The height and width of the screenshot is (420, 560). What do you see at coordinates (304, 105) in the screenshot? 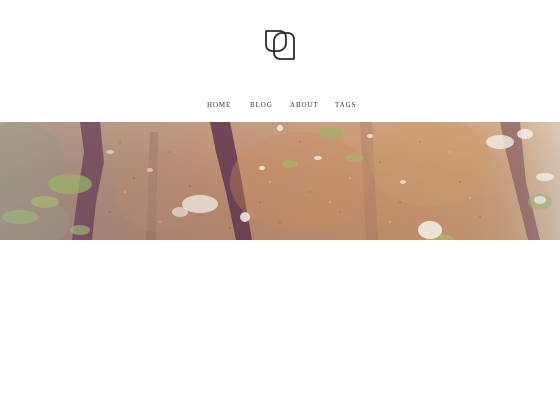
I see `nav-about-link: ABOUT` at bounding box center [304, 105].